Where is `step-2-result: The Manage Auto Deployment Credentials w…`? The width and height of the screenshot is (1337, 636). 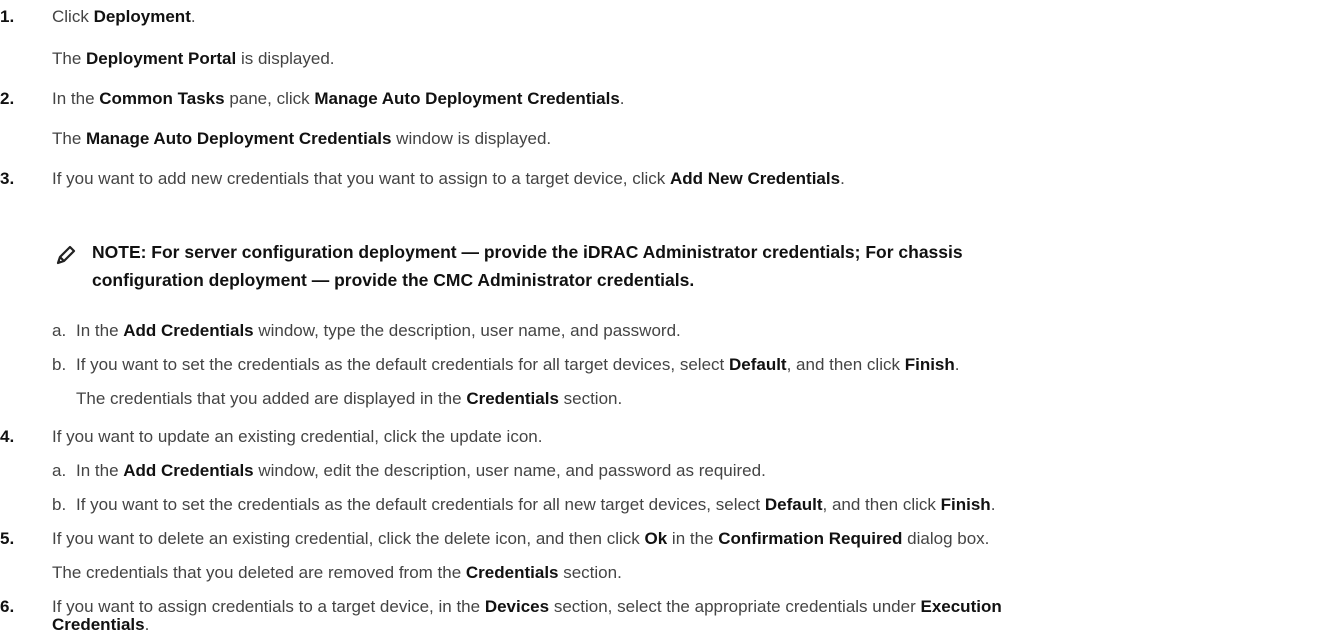 step-2-result: The Manage Auto Deployment Credentials w… is located at coordinates (301, 139).